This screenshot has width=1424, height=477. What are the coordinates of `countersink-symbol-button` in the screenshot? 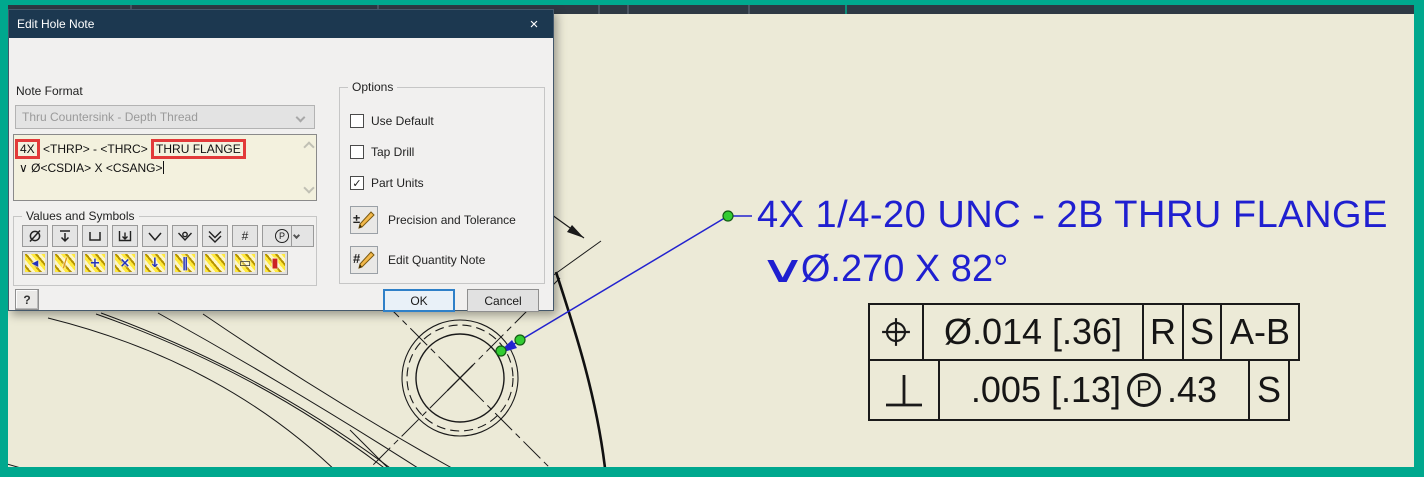 It's located at (155, 236).